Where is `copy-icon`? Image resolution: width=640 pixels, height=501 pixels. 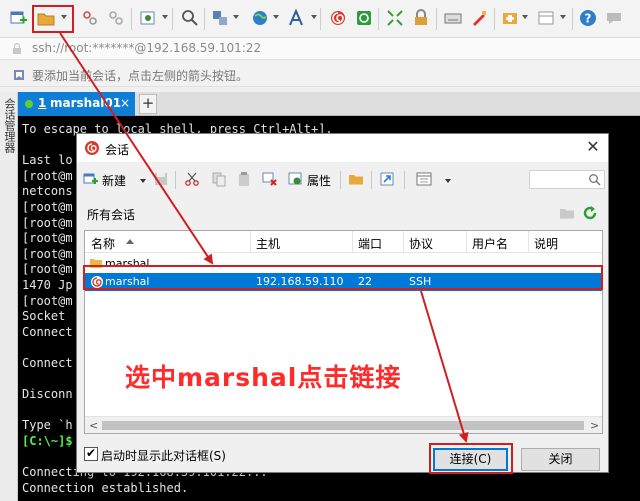
copy-icon is located at coordinates (219, 179).